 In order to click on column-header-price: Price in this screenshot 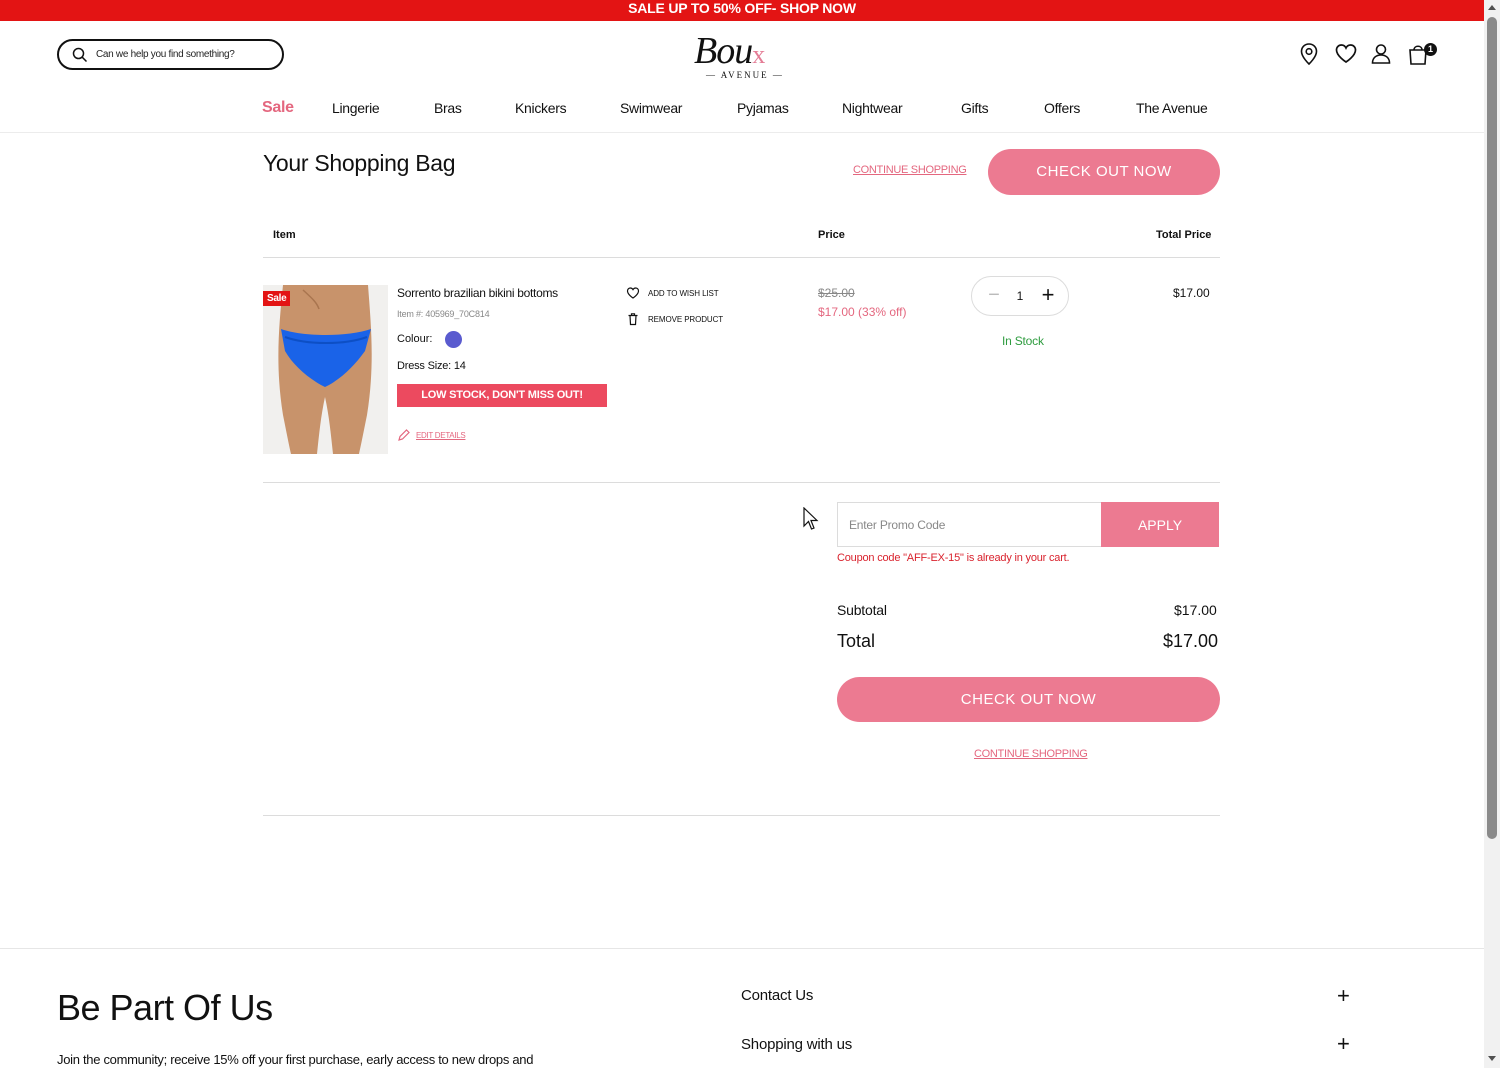, I will do `click(831, 235)`.